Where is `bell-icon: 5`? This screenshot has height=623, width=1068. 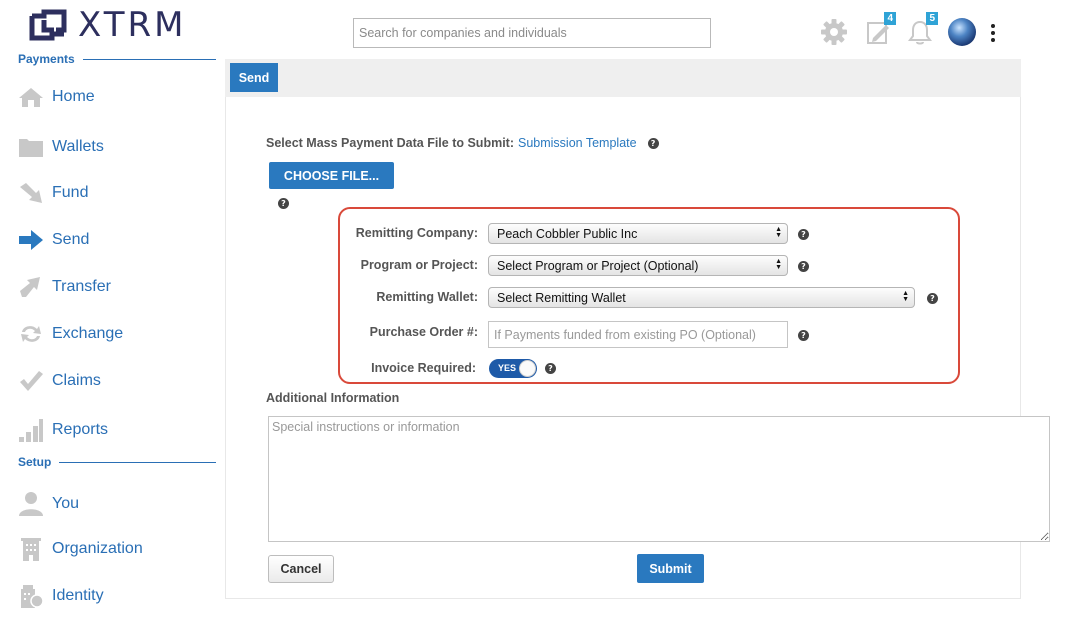 bell-icon: 5 is located at coordinates (921, 30).